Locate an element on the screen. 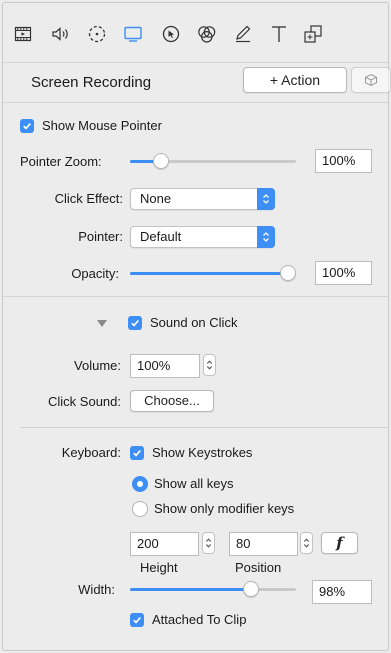  sound-on-click-checkbox is located at coordinates (135, 323).